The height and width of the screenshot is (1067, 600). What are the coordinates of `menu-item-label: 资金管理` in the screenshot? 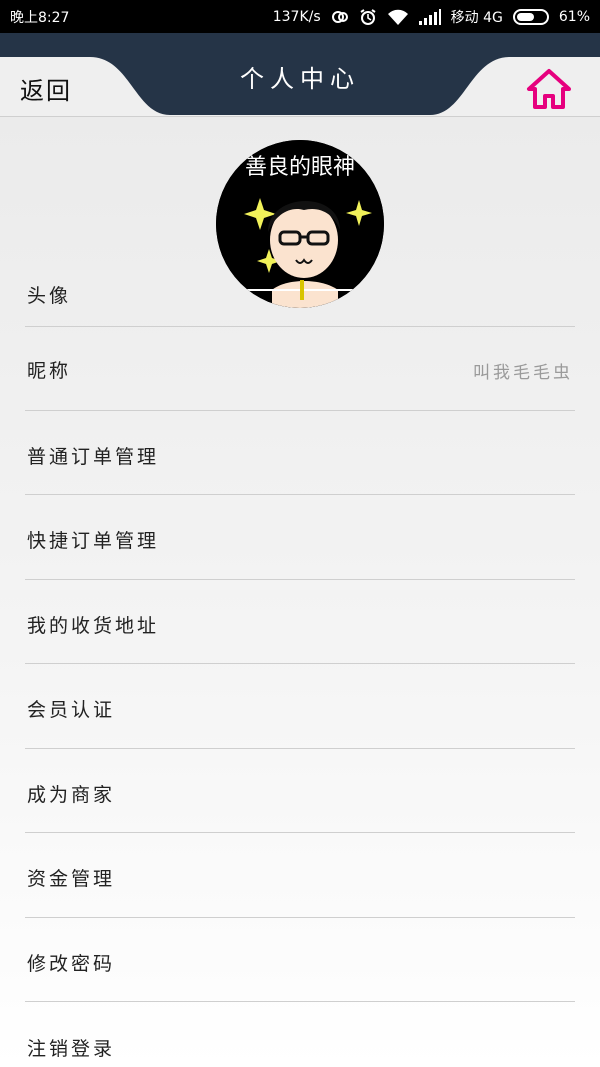 It's located at (71, 879).